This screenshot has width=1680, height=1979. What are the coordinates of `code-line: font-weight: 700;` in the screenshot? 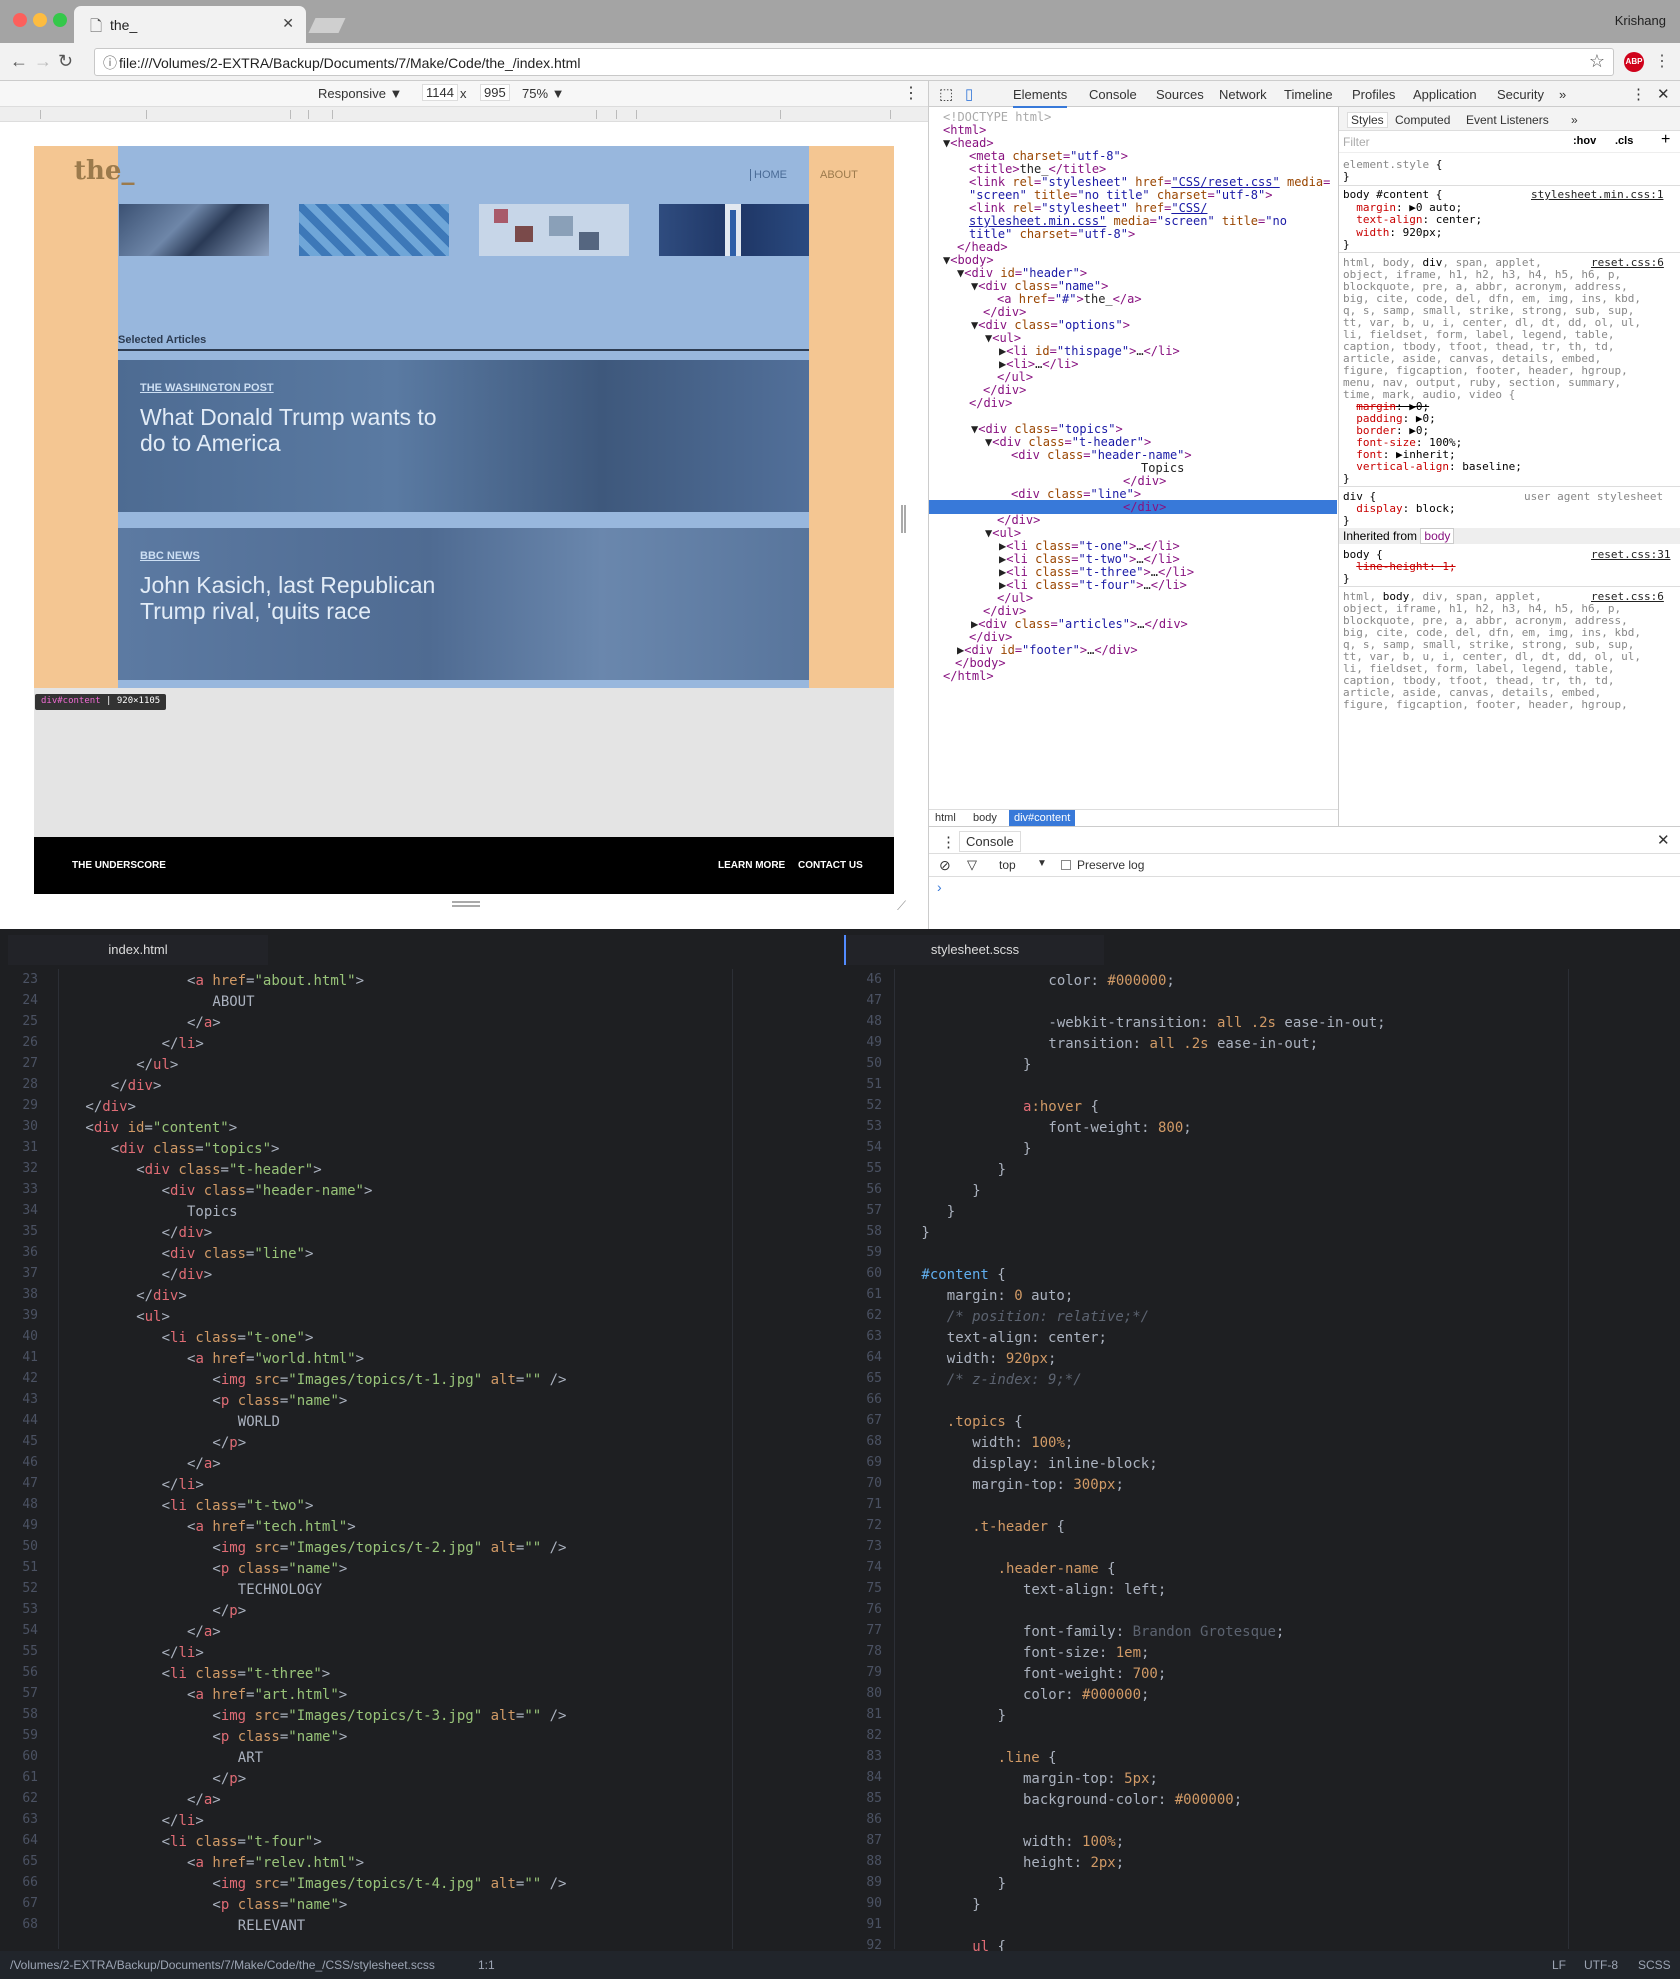 It's located at (1094, 1674).